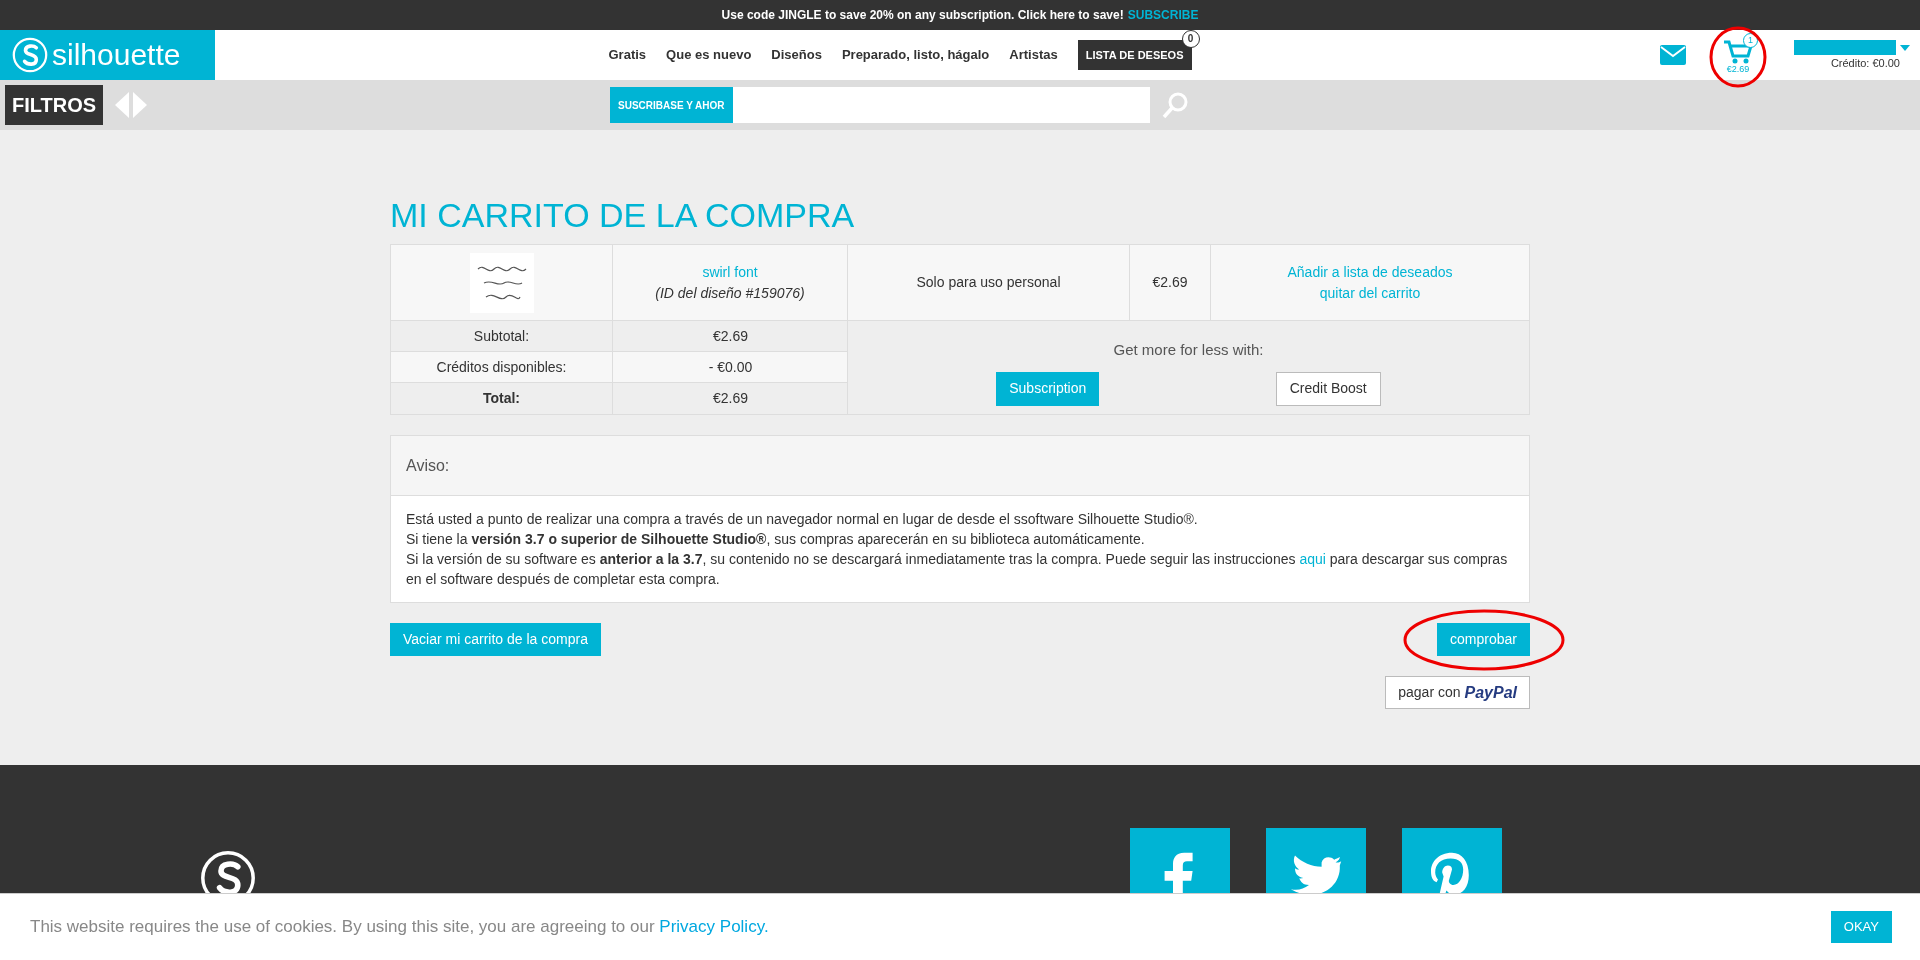 The width and height of the screenshot is (1920, 960). What do you see at coordinates (623, 215) in the screenshot?
I see `page-title: MI CARRITO DE LA COMPRA` at bounding box center [623, 215].